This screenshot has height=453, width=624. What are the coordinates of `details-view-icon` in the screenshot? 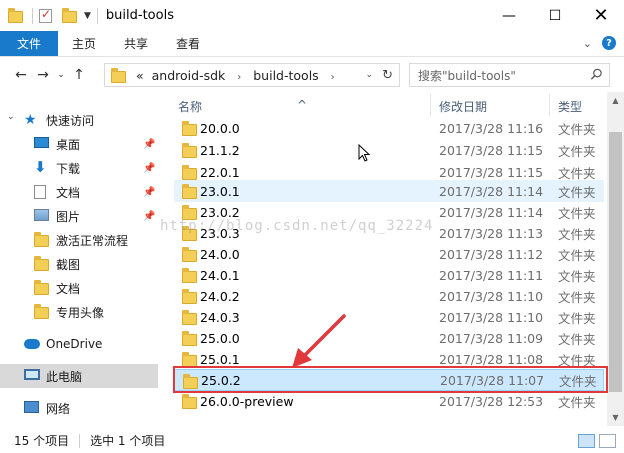 It's located at (586, 440).